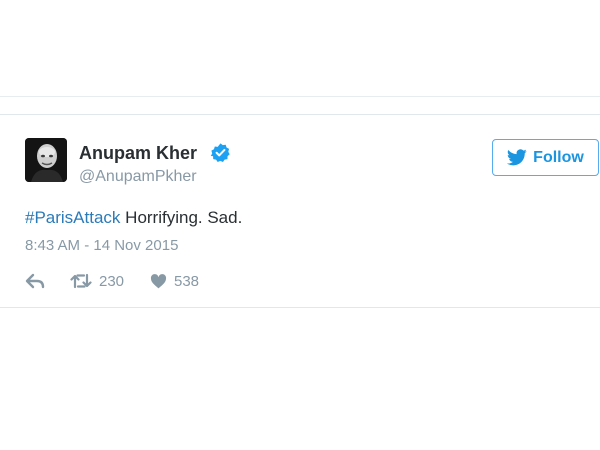 This screenshot has width=600, height=450. What do you see at coordinates (220, 152) in the screenshot?
I see `verified-badge-icon` at bounding box center [220, 152].